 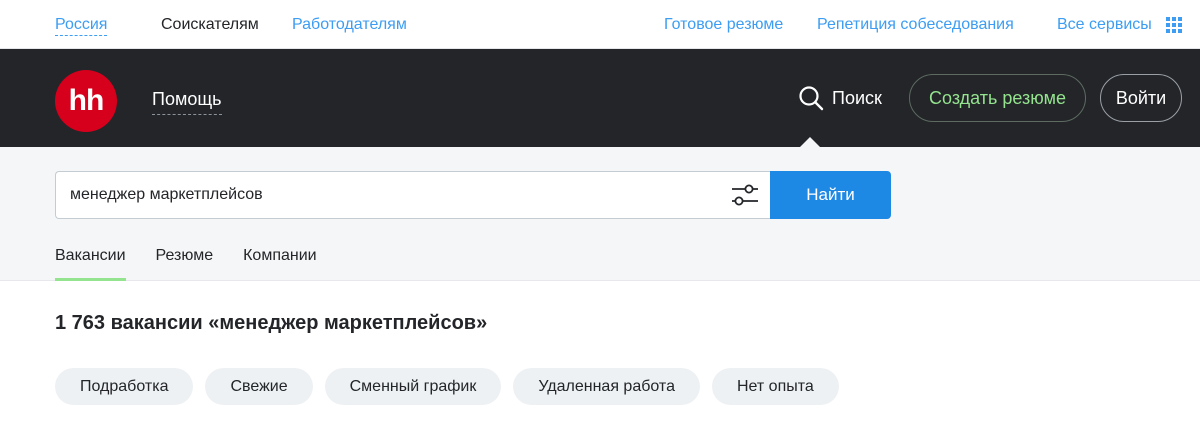 What do you see at coordinates (997, 98) in the screenshot?
I see `create-resume-button: Создать резюме` at bounding box center [997, 98].